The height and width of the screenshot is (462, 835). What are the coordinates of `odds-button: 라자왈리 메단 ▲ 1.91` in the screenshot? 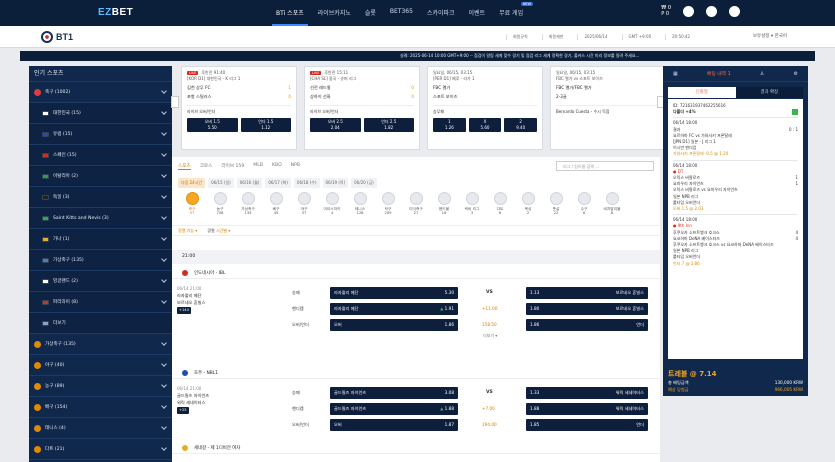 It's located at (394, 309).